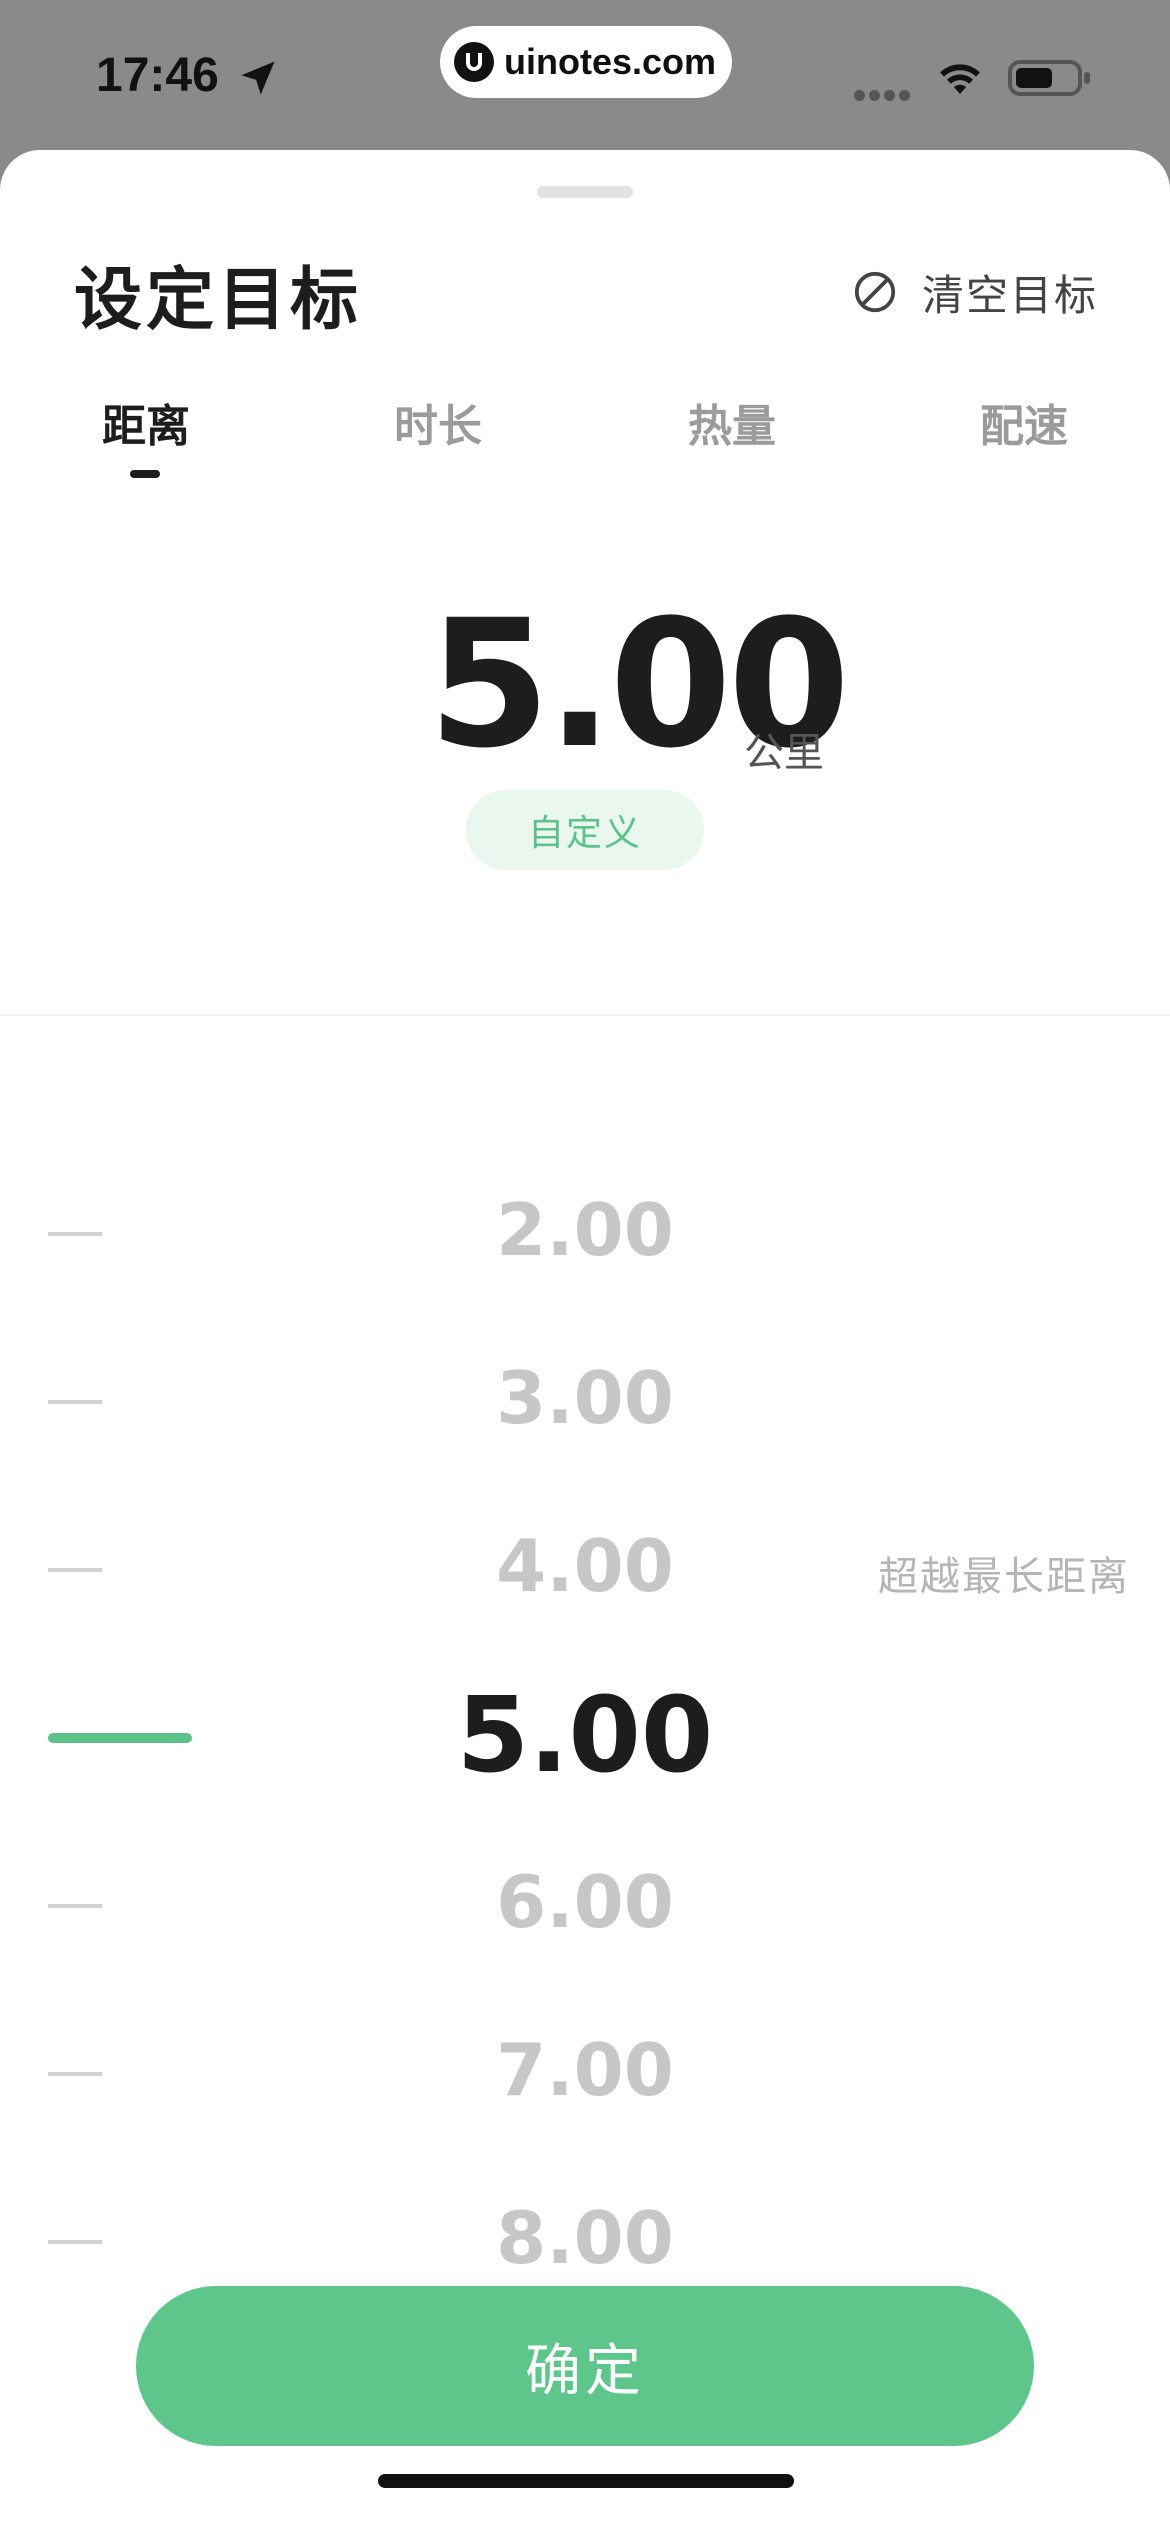  I want to click on tab-distance: 距离, so click(146, 422).